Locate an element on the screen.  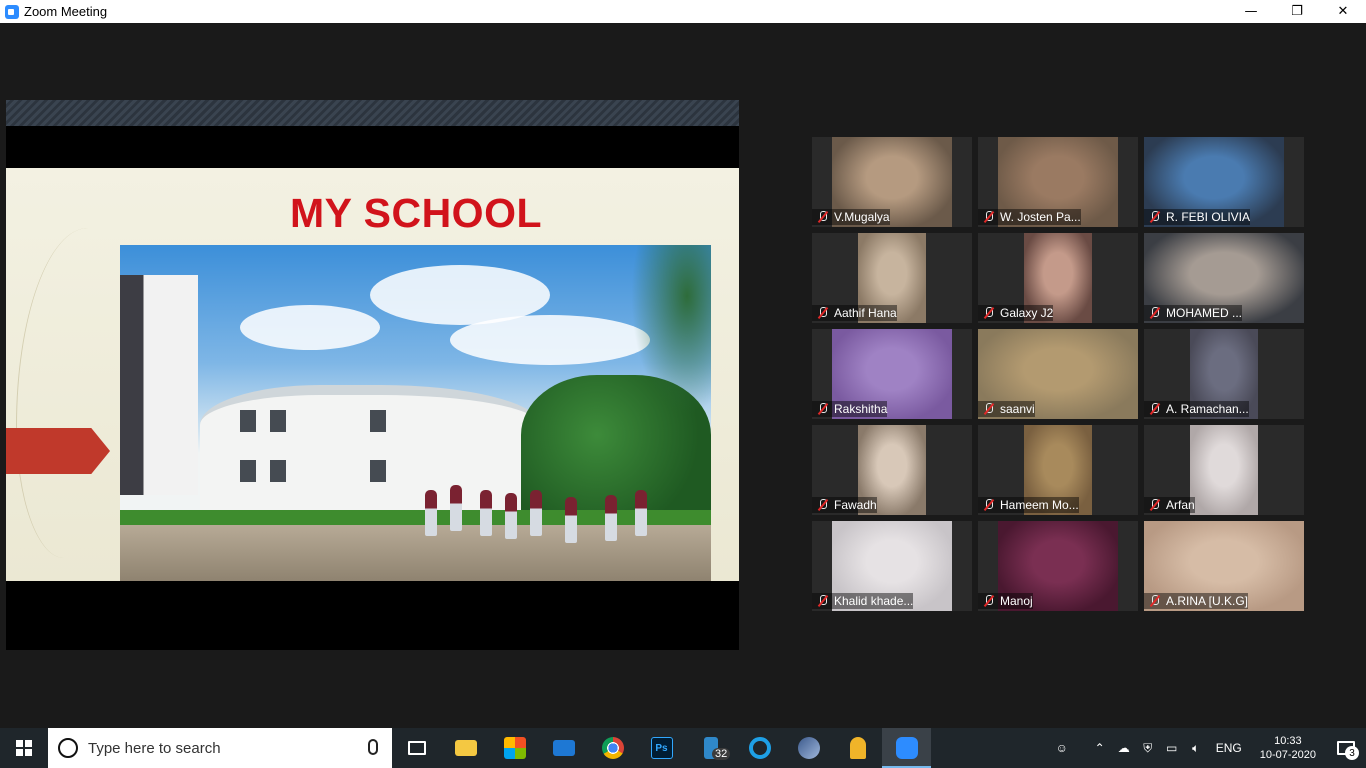
store-button is located at coordinates (514, 748).